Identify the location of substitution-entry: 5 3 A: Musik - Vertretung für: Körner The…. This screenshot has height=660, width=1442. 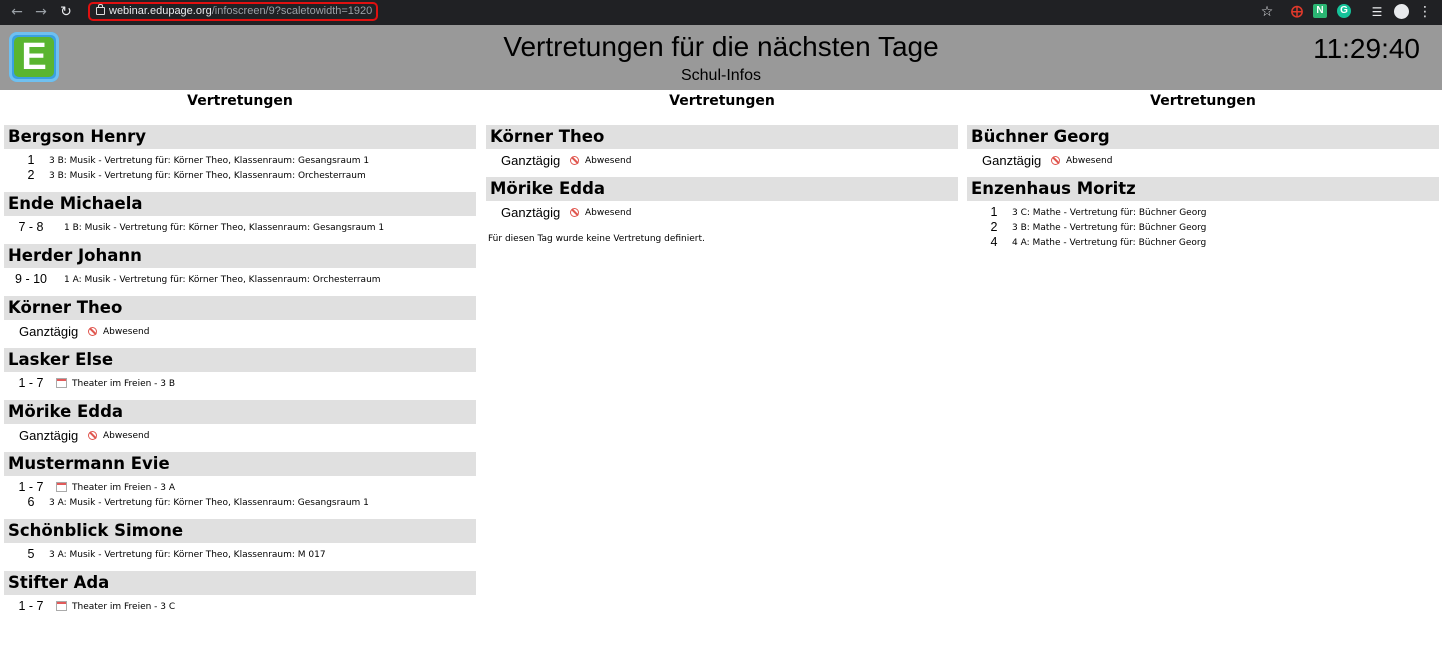
(240, 554).